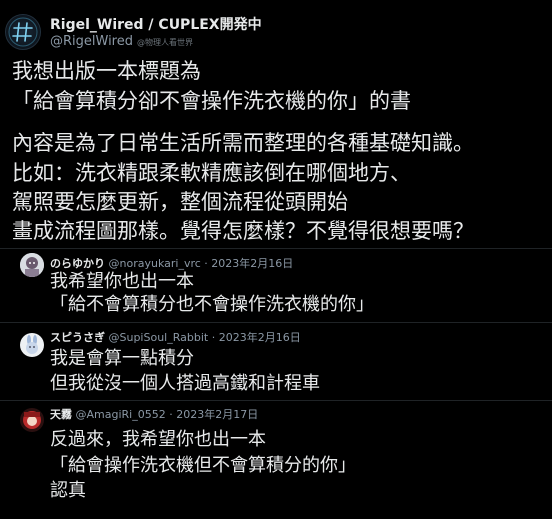  I want to click on reply-author-name: スピうさぎ, so click(77, 337).